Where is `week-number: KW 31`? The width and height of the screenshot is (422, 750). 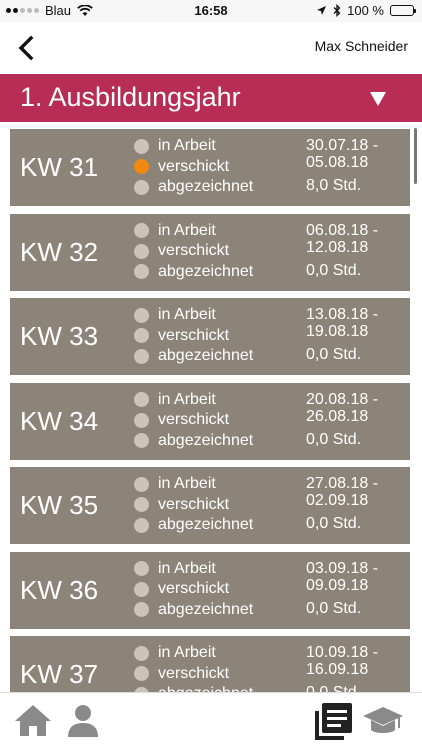
week-number: KW 31 is located at coordinates (59, 167).